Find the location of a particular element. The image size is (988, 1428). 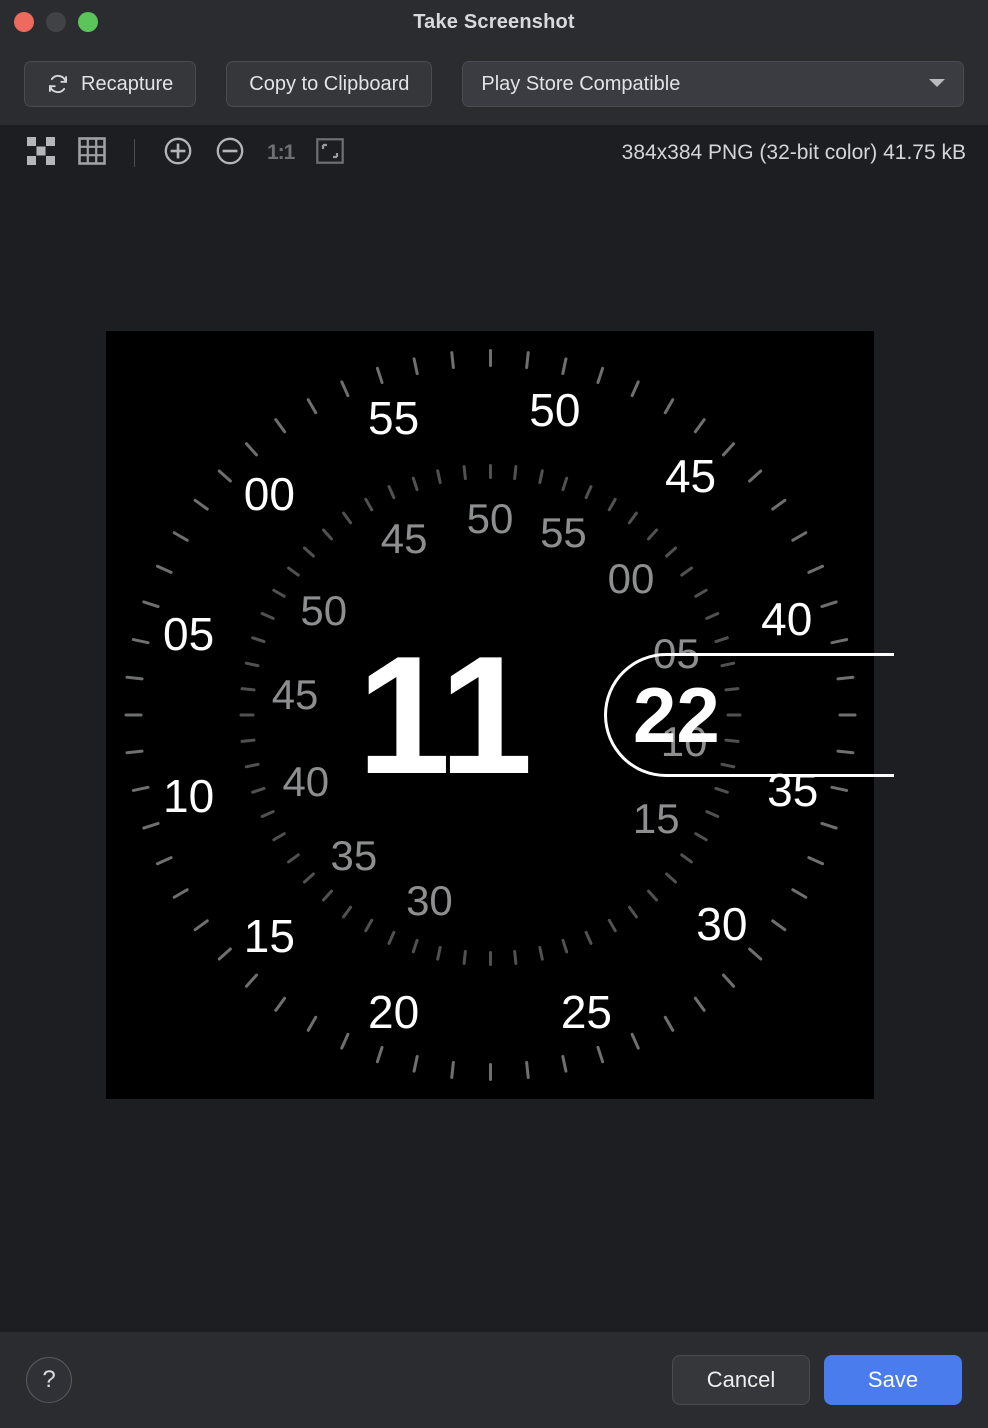

image-info-label: 384x384 PNG (32-bit color) 41.75 kB is located at coordinates (793, 152).